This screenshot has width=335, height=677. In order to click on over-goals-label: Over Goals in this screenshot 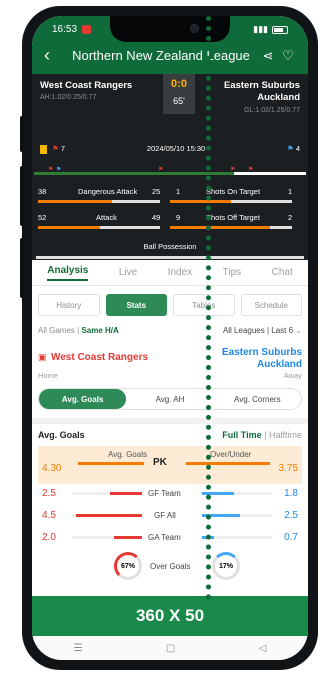, I will do `click(170, 566)`.